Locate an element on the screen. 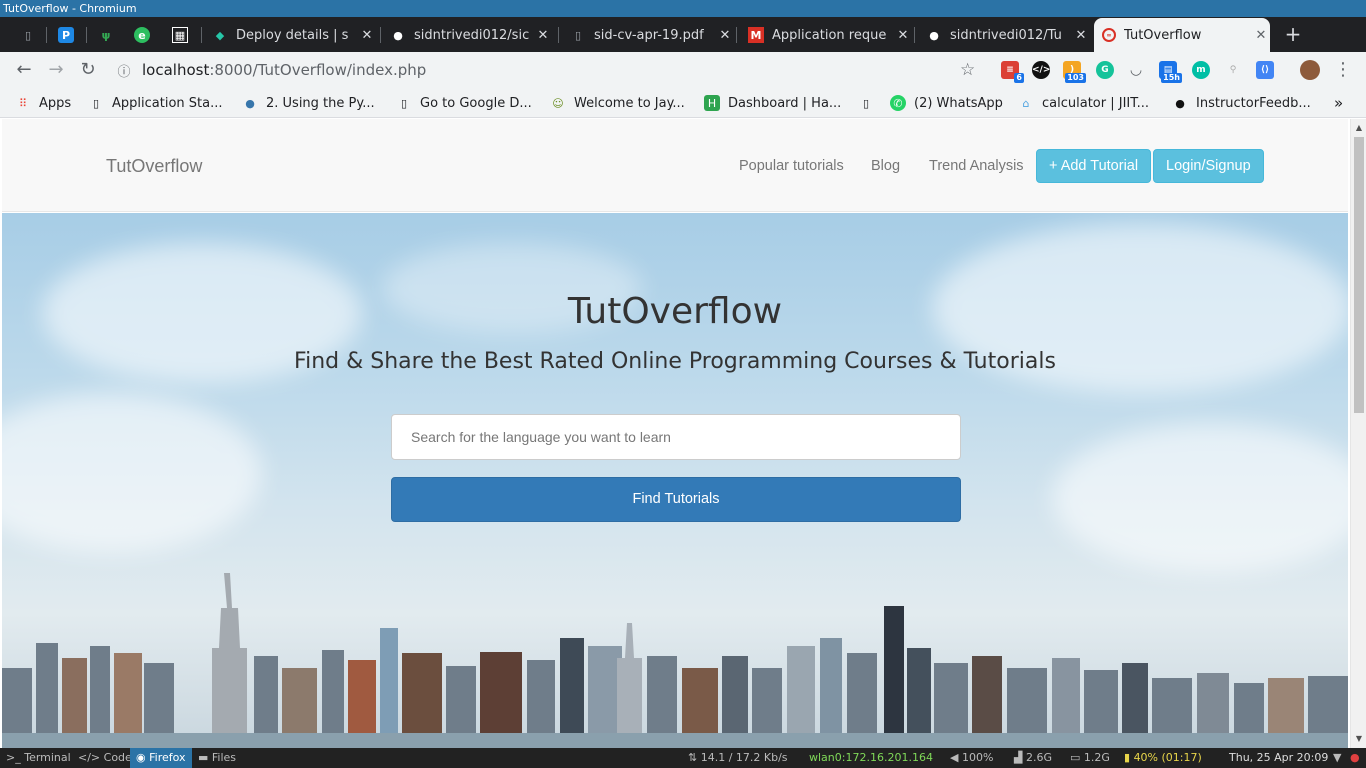 Image resolution: width=1366 pixels, height=768 pixels. site-brand: TutOverflow is located at coordinates (154, 166).